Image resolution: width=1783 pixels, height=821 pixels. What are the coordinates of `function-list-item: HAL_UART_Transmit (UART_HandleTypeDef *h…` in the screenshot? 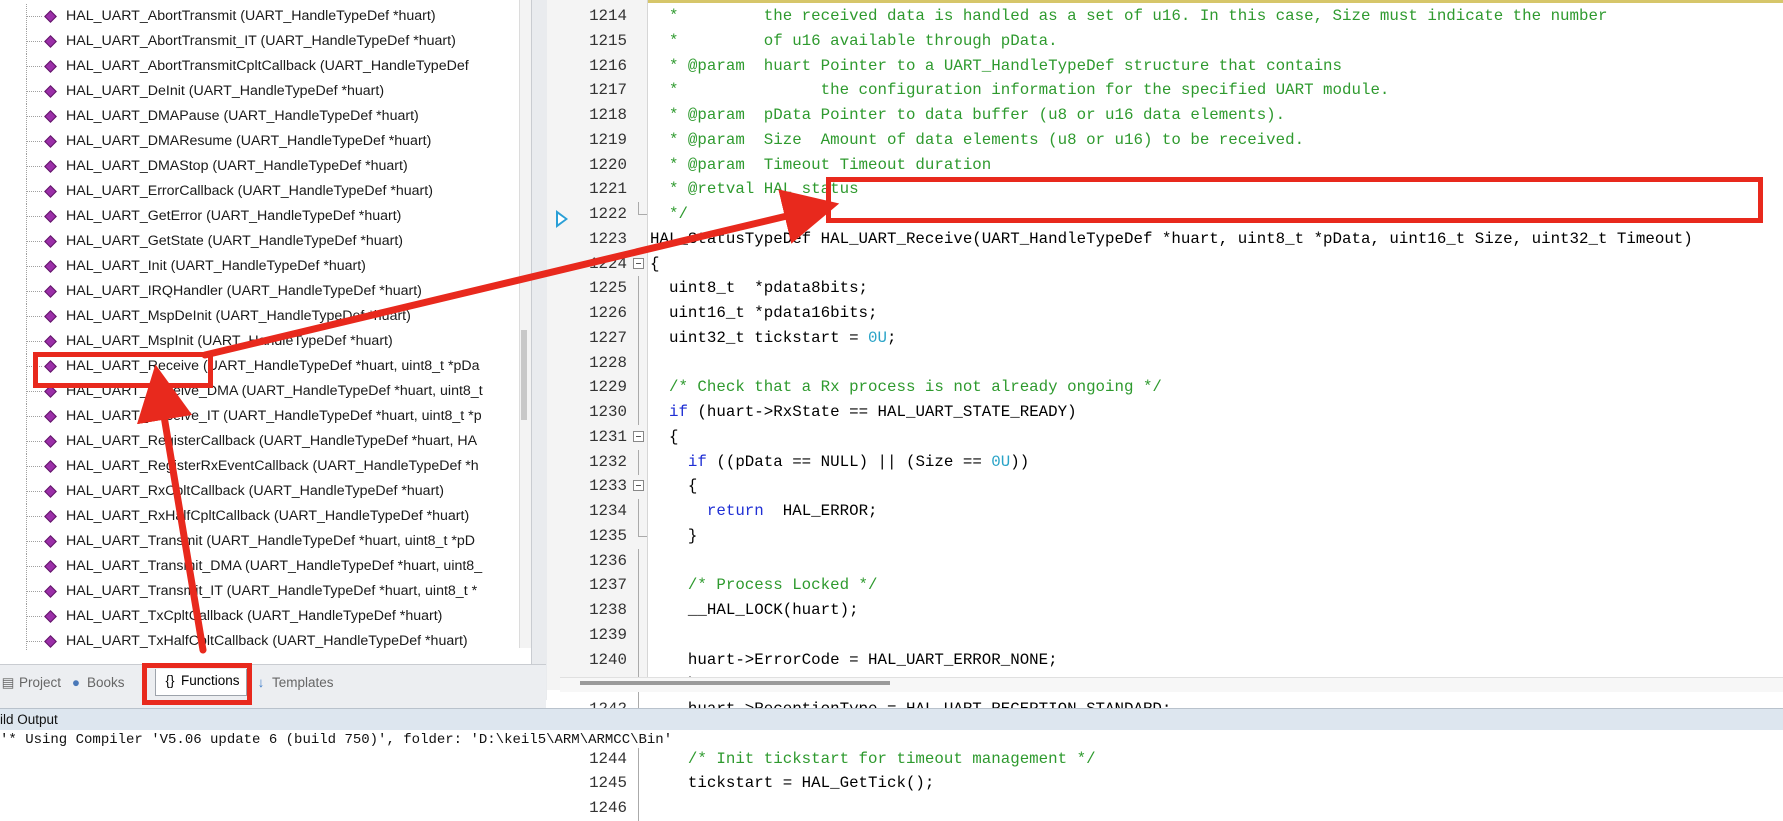 It's located at (265, 541).